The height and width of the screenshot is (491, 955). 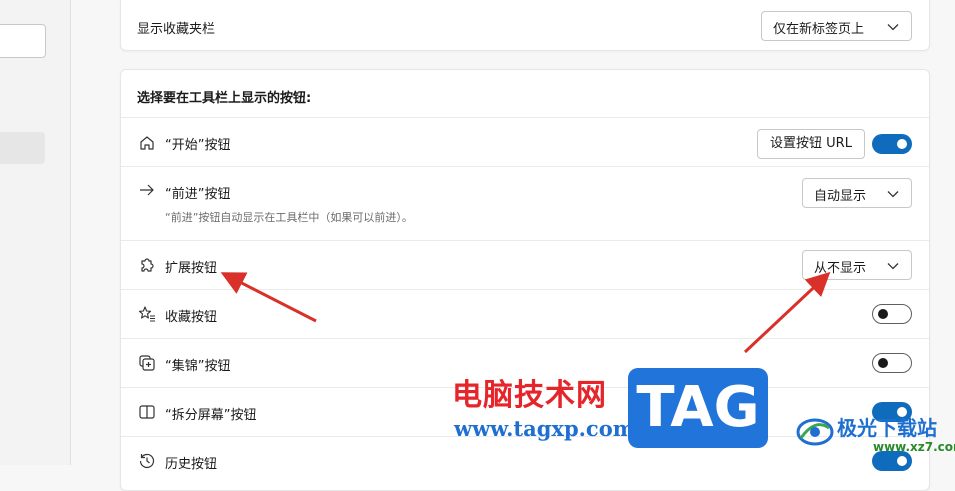 I want to click on home-button-label: “开始”按钮, so click(x=198, y=145).